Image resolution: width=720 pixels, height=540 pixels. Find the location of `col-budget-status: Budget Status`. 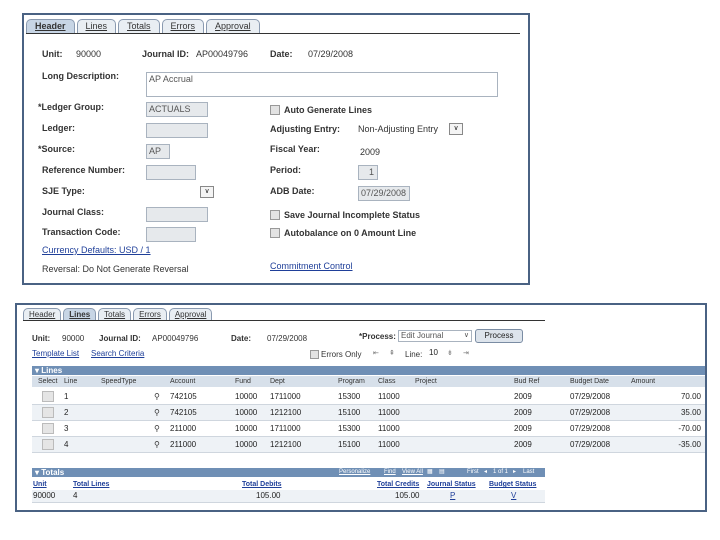

col-budget-status: Budget Status is located at coordinates (512, 484).